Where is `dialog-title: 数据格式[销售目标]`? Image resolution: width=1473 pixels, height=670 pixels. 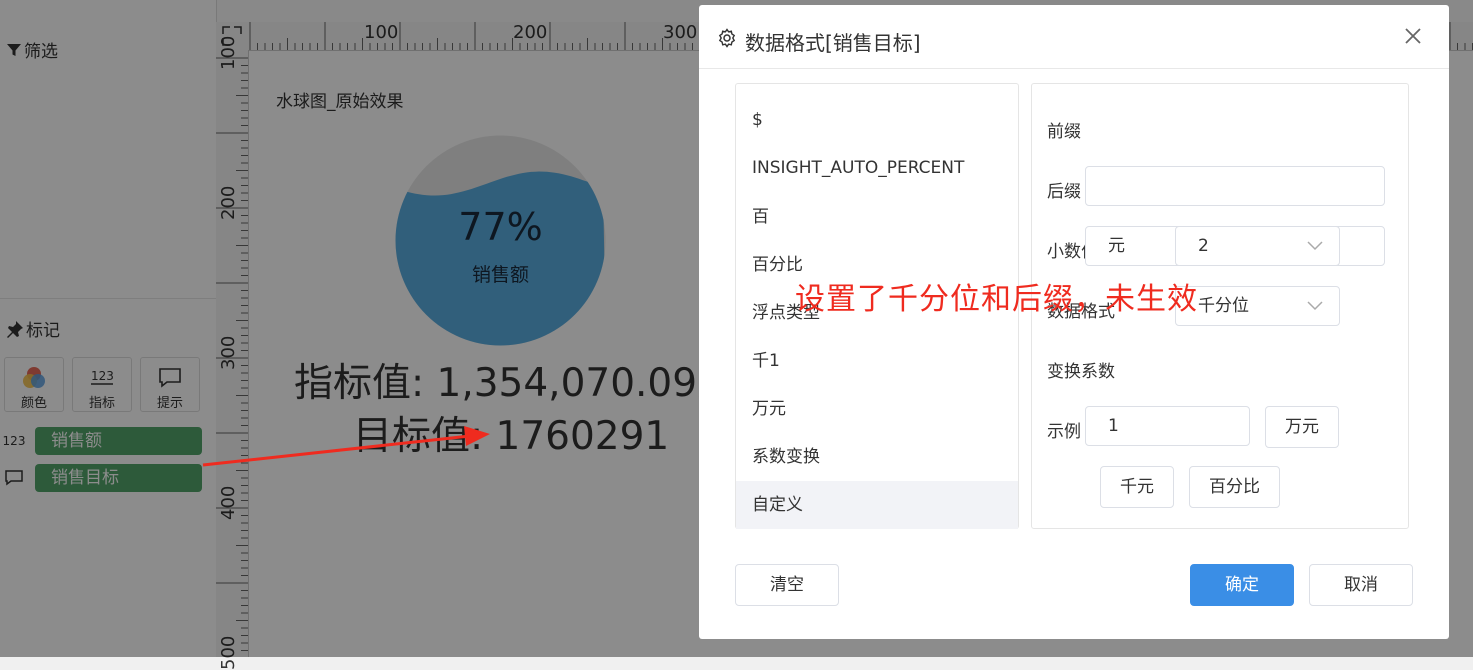
dialog-title: 数据格式[销售目标] is located at coordinates (833, 43).